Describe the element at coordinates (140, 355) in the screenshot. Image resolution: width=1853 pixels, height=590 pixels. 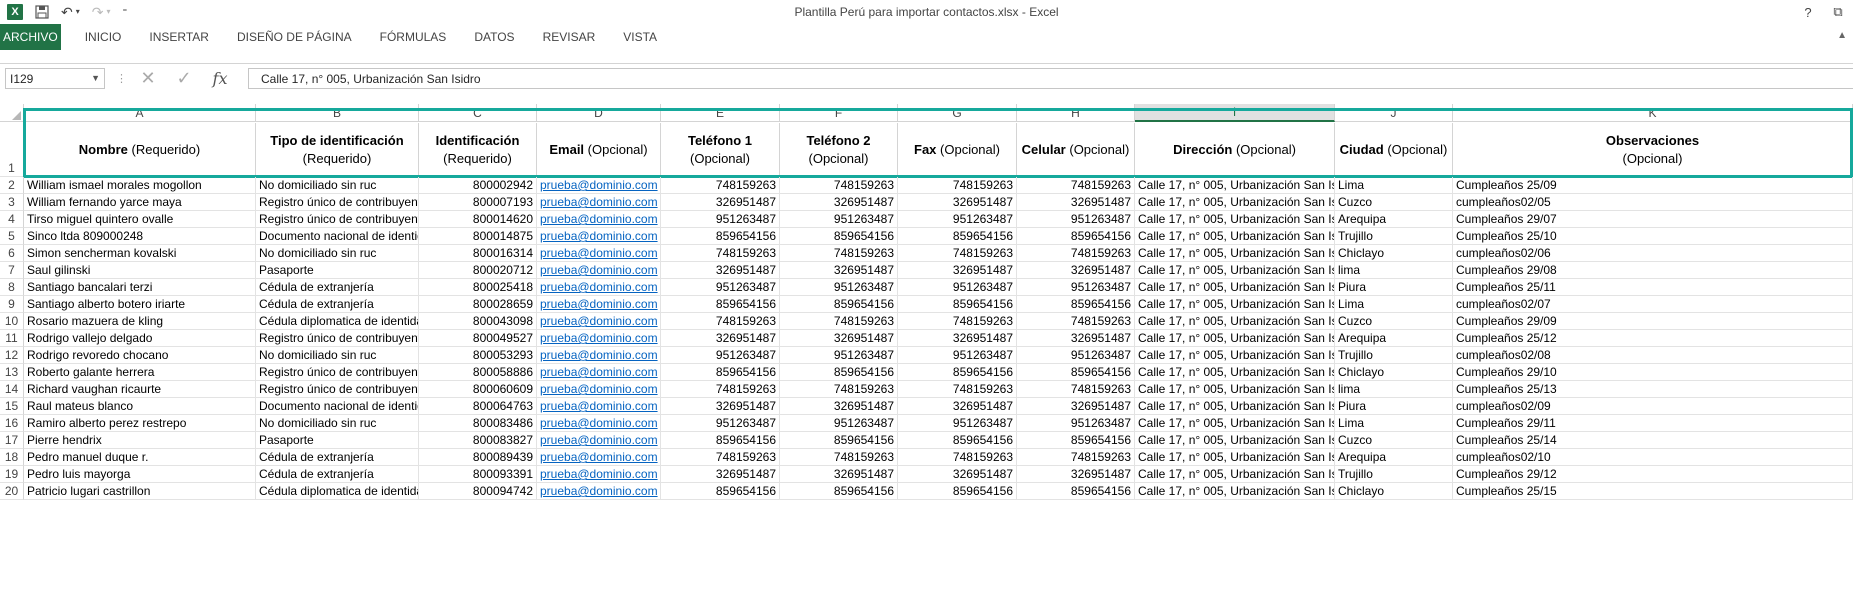
I see `table-cell: Rodrigo revoredo chocano` at that location.